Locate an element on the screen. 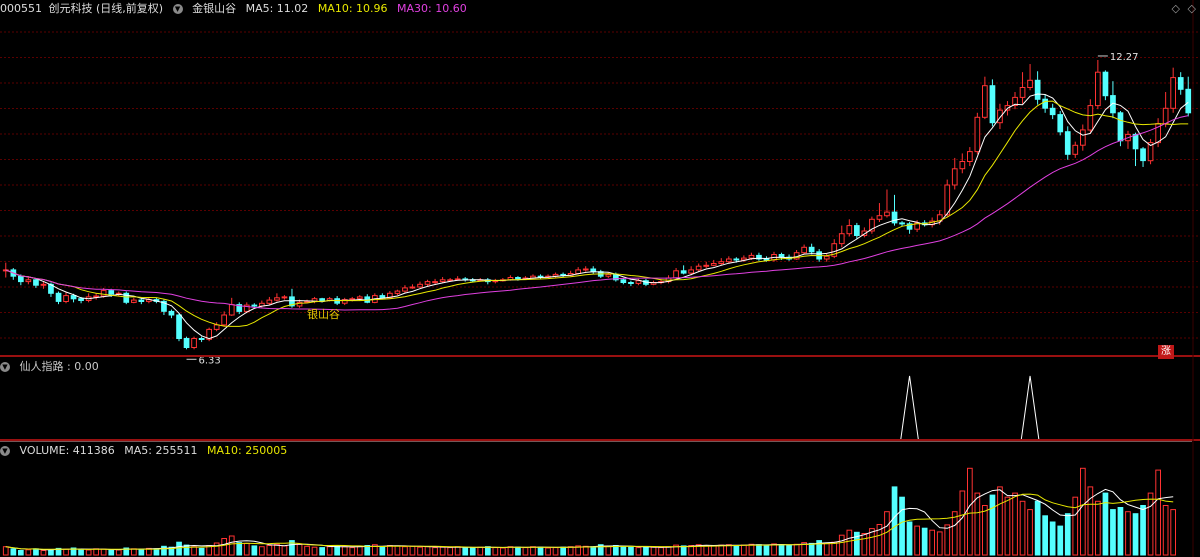 This screenshot has height=557, width=1200. stock-name: 创元科技 is located at coordinates (70, 8).